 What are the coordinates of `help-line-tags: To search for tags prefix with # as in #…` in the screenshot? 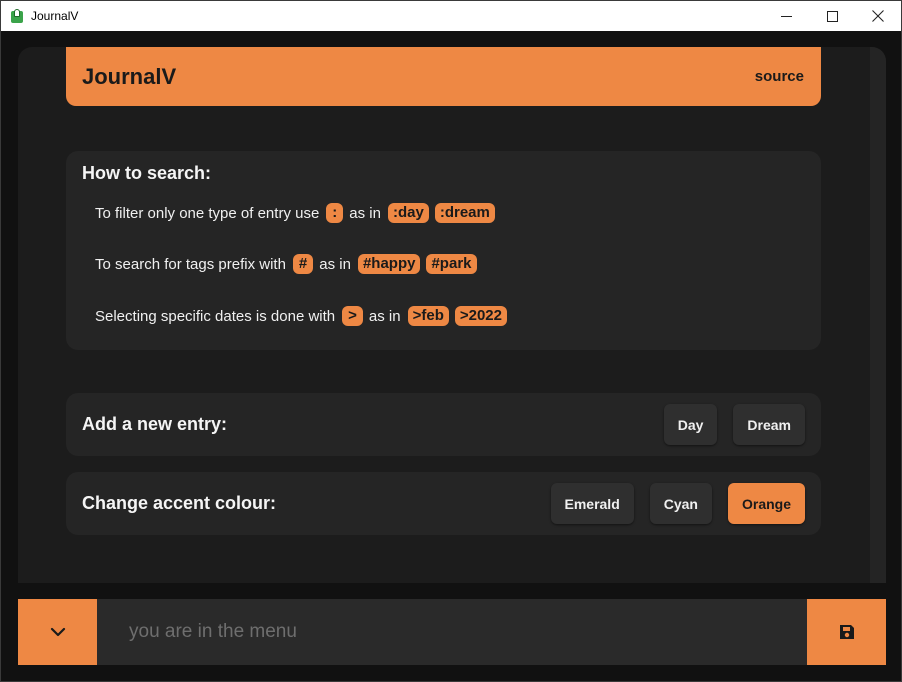 It's located at (289, 264).